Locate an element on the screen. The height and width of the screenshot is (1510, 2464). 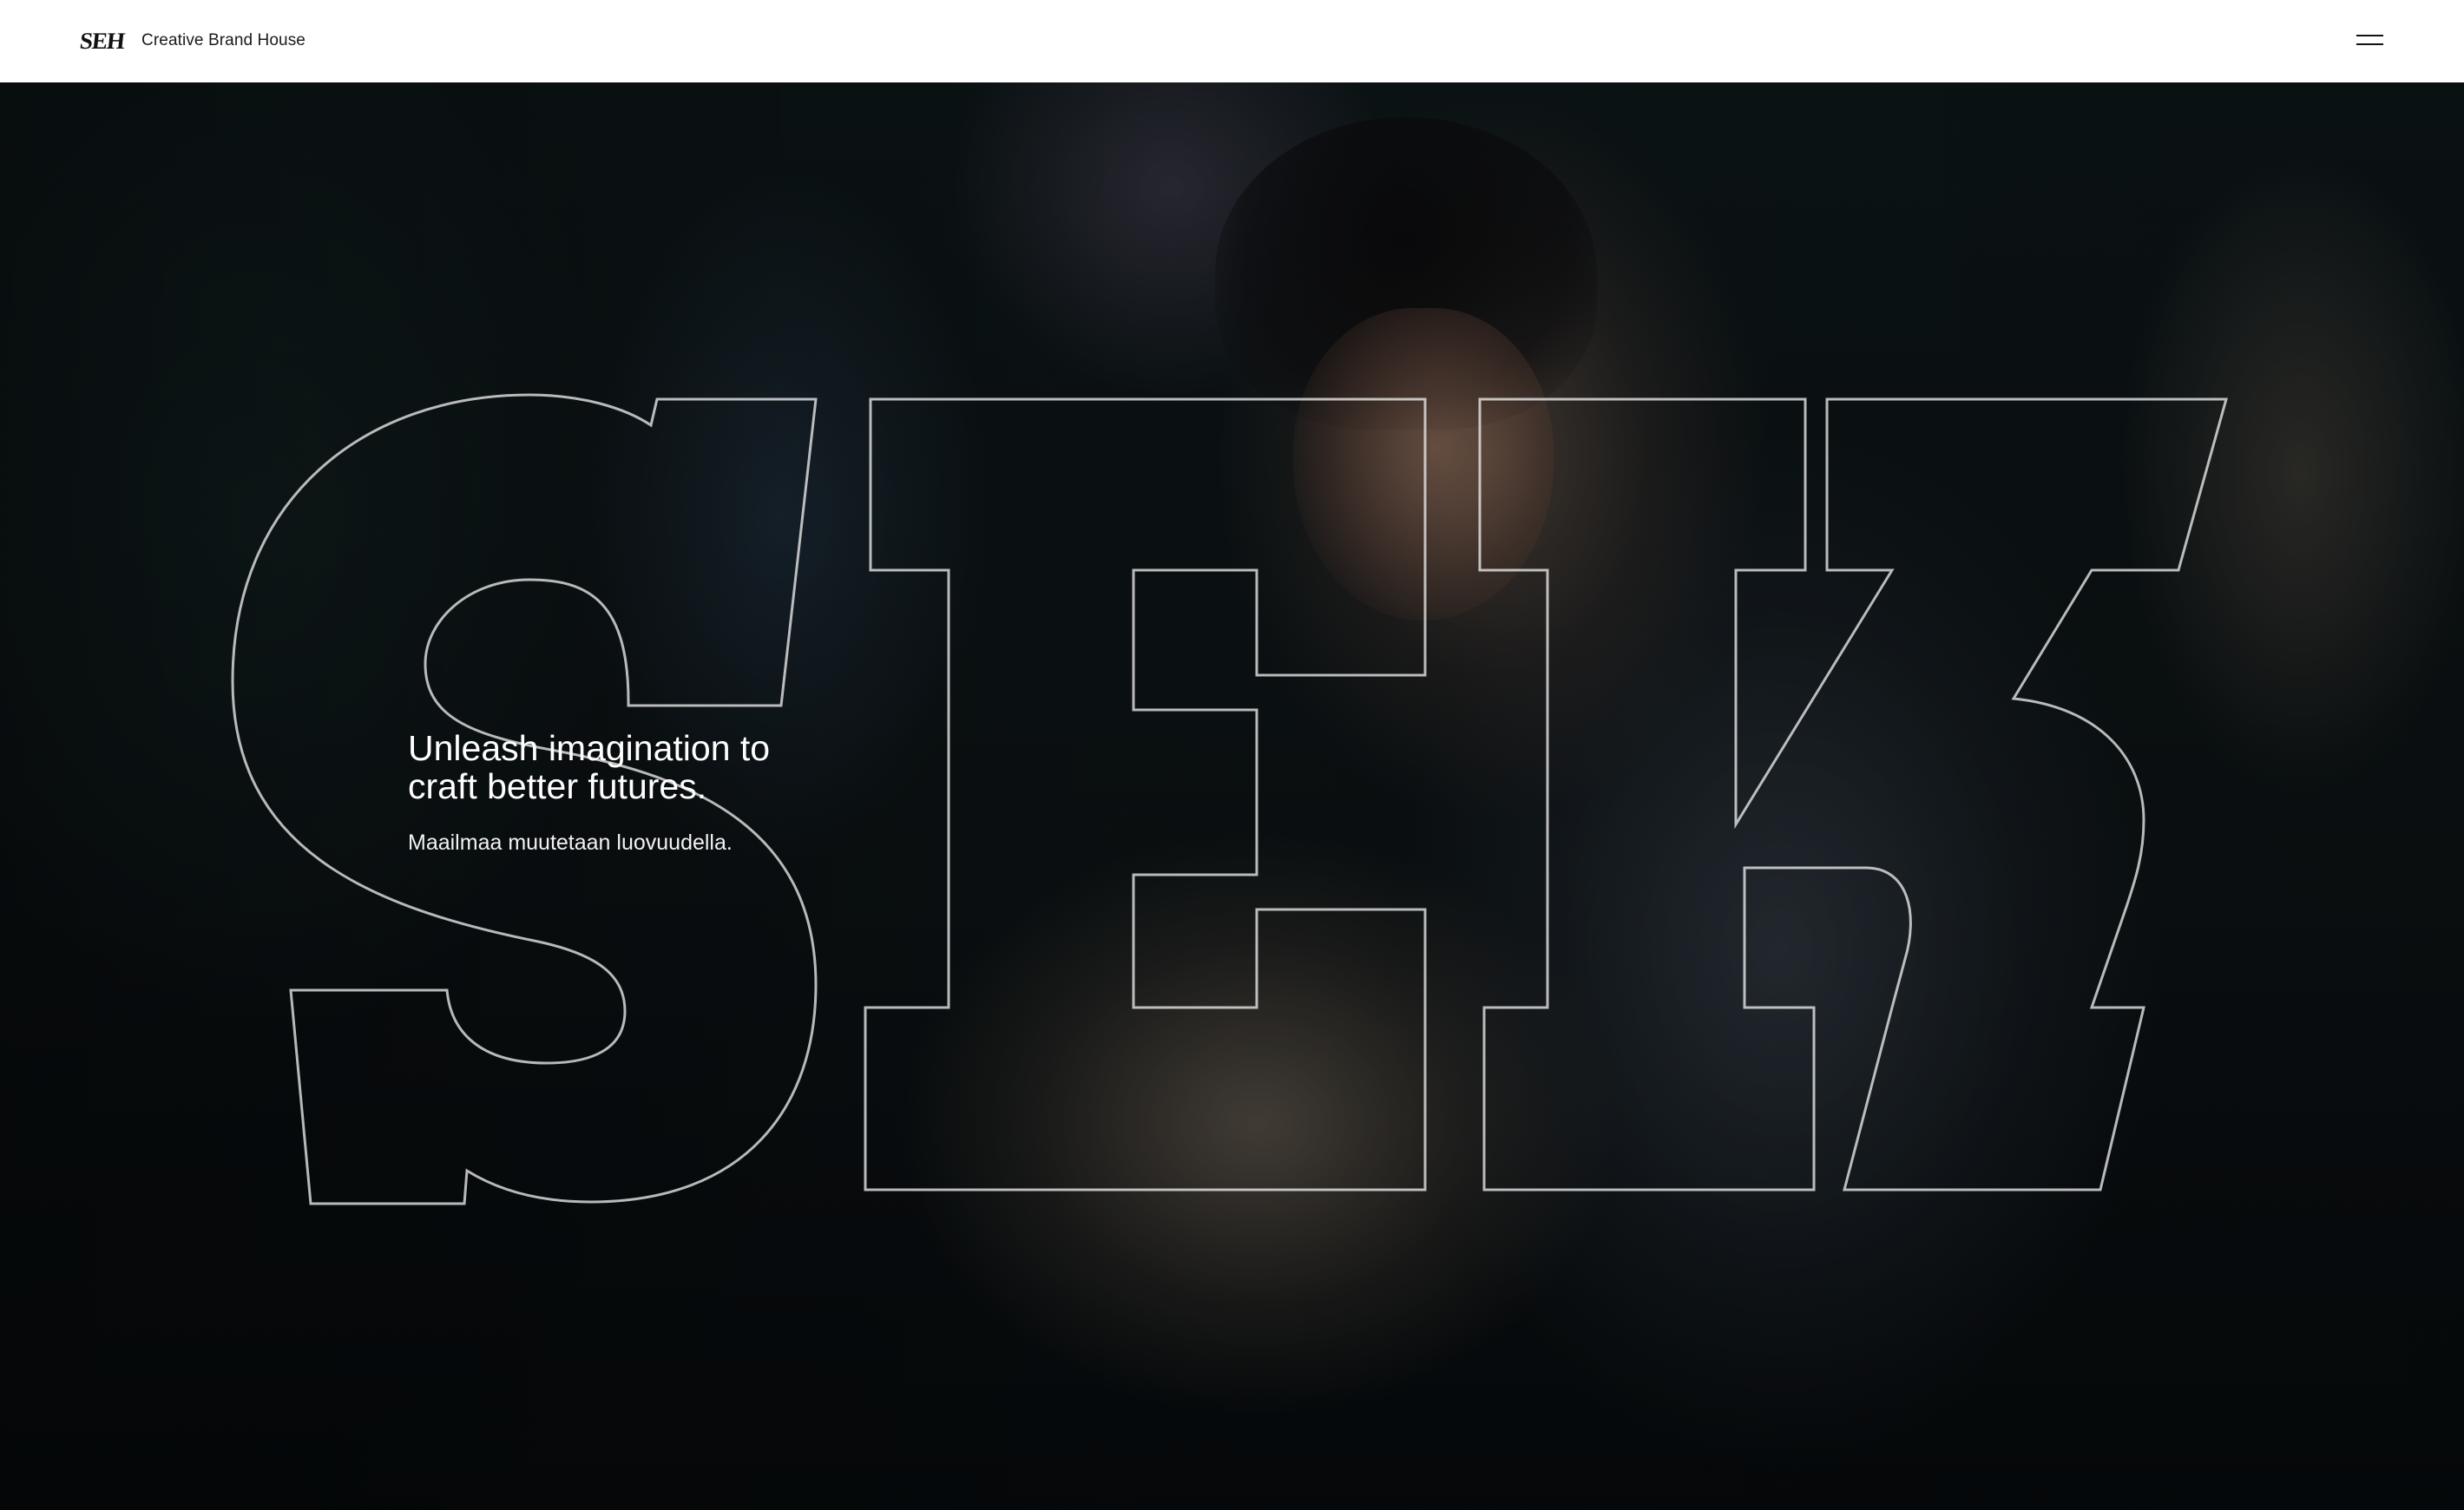
menu-line-top is located at coordinates (2370, 35).